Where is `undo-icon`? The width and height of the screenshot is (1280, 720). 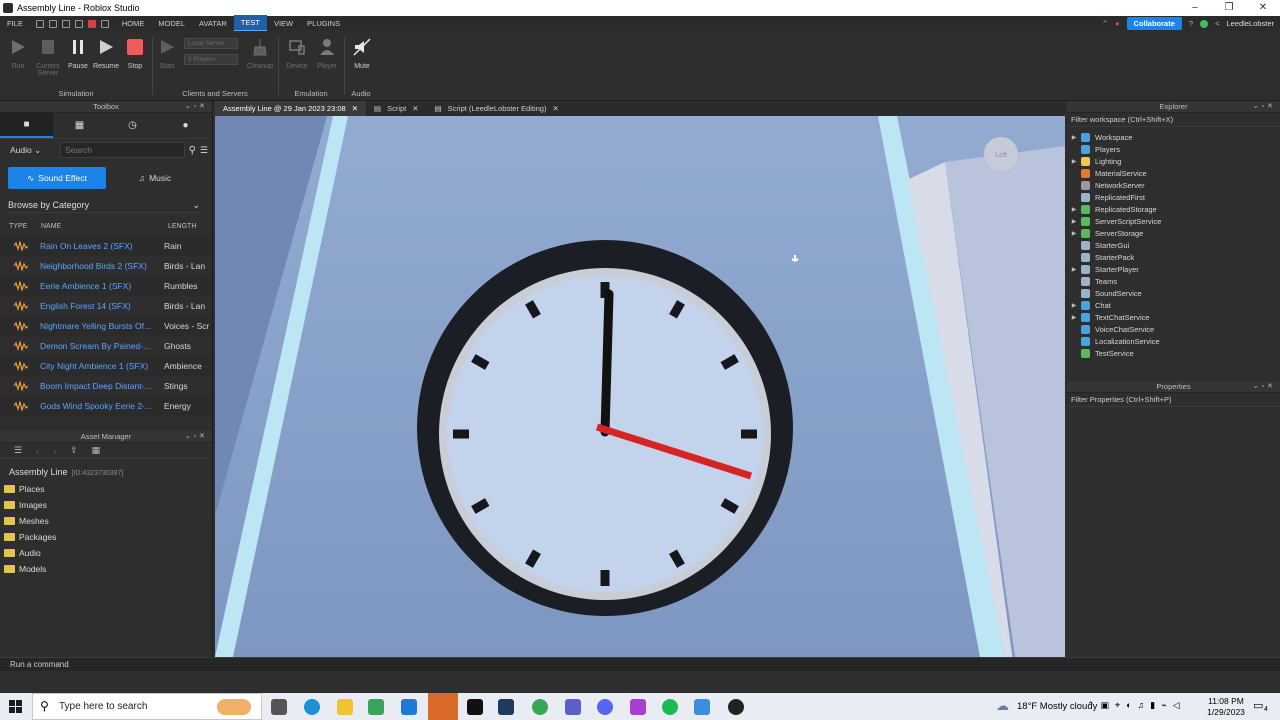 undo-icon is located at coordinates (65, 23).